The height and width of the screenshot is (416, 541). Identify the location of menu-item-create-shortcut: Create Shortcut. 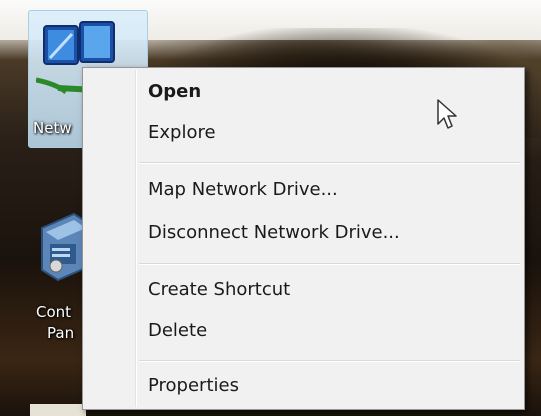
(219, 290).